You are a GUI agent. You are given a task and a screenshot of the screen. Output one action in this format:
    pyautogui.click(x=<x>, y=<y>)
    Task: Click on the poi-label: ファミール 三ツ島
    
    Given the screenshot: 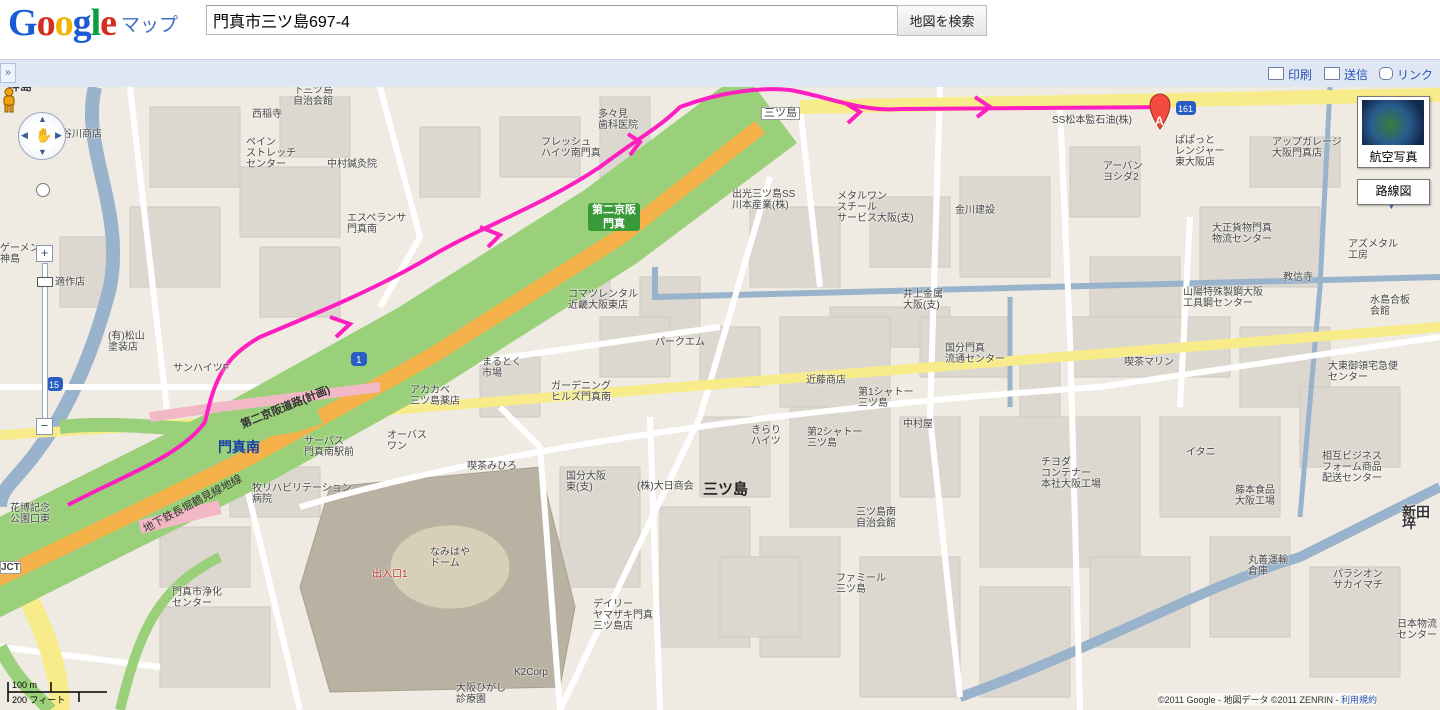 What is the action you would take?
    pyautogui.click(x=861, y=584)
    